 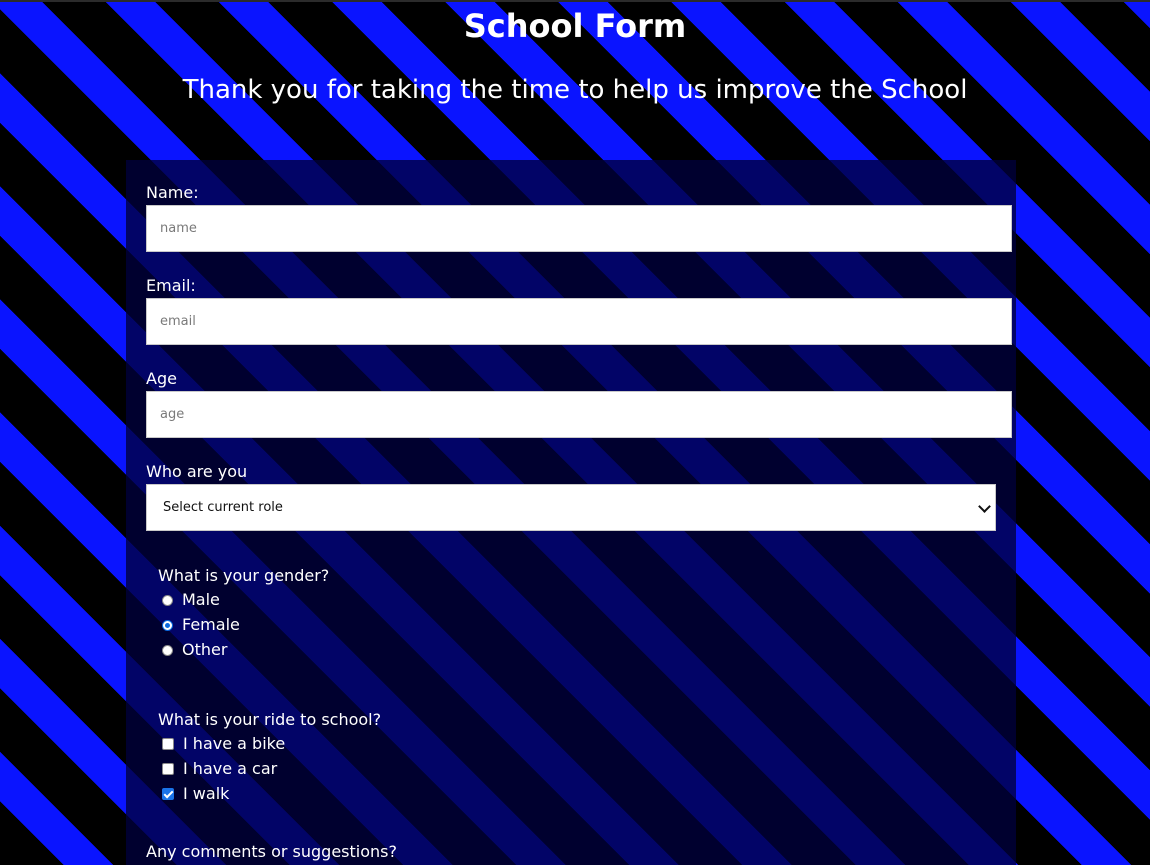 I want to click on chevron-down-icon, so click(x=984, y=506).